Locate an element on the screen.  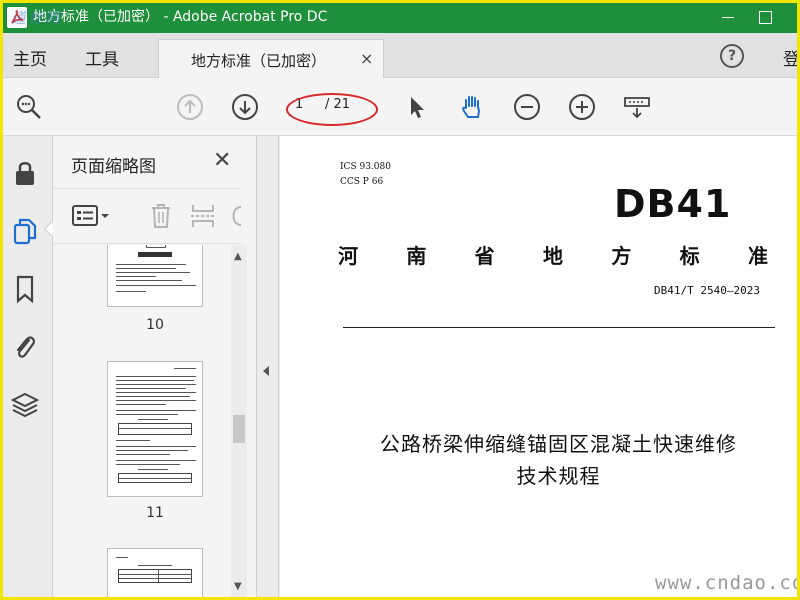
insert-page-icon is located at coordinates (203, 216).